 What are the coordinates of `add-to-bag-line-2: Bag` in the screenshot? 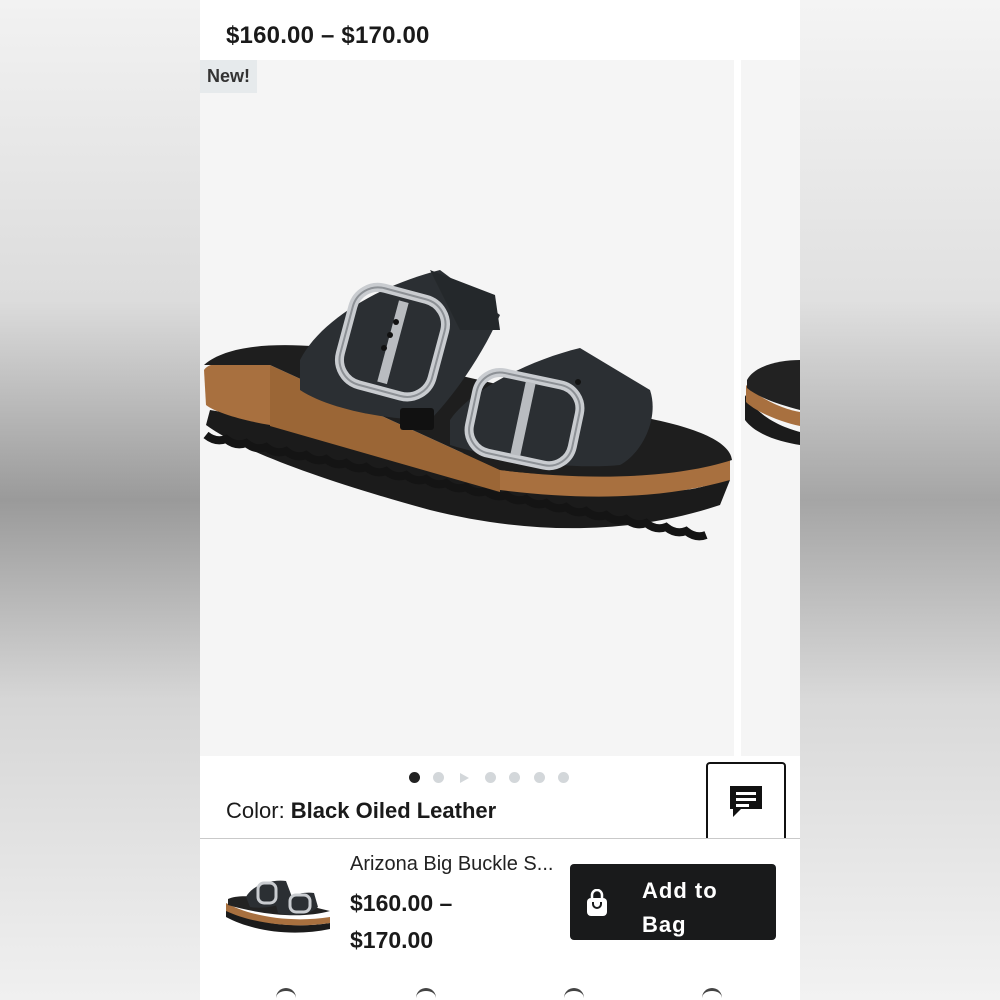 It's located at (664, 924).